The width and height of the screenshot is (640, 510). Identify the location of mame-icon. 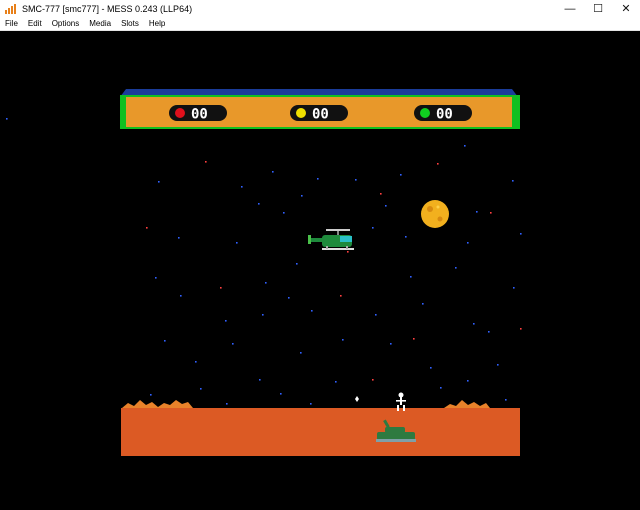
(11, 9).